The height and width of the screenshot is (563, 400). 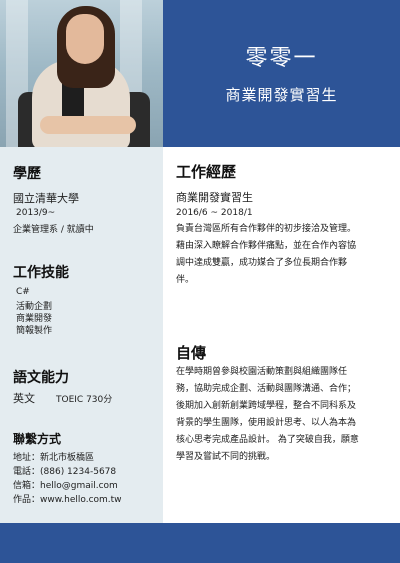 I want to click on education-heading: 學歷, so click(x=27, y=174).